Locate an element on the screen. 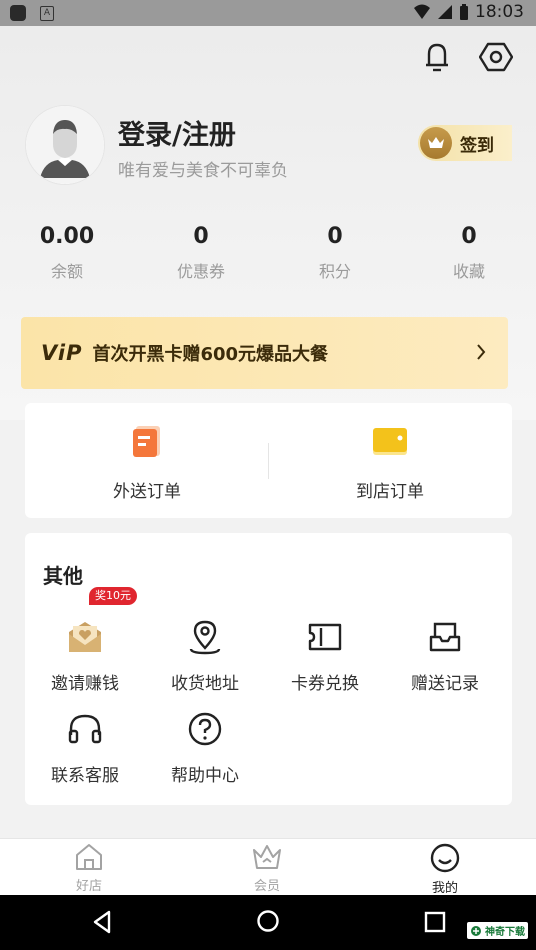  clock: 18:03 is located at coordinates (499, 12).